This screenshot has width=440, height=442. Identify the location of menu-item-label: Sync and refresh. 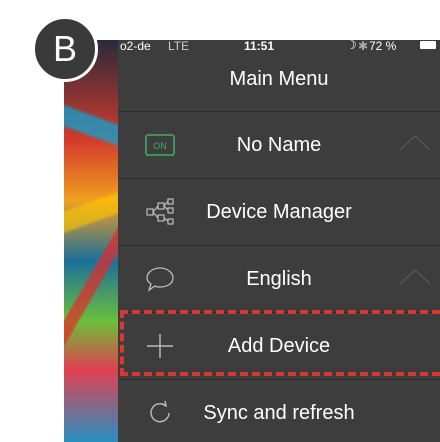
(279, 413).